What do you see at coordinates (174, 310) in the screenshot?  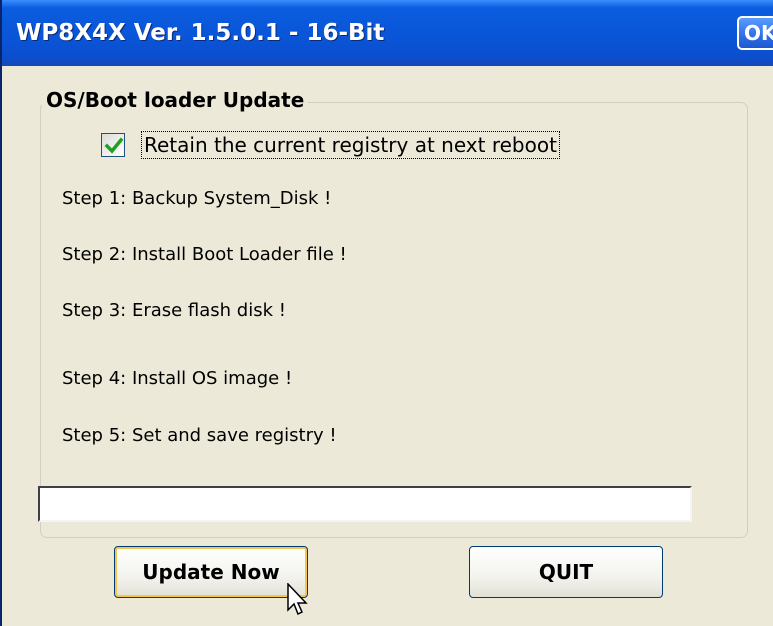 I see `step-3-text: Step 3: Erase flash disk !` at bounding box center [174, 310].